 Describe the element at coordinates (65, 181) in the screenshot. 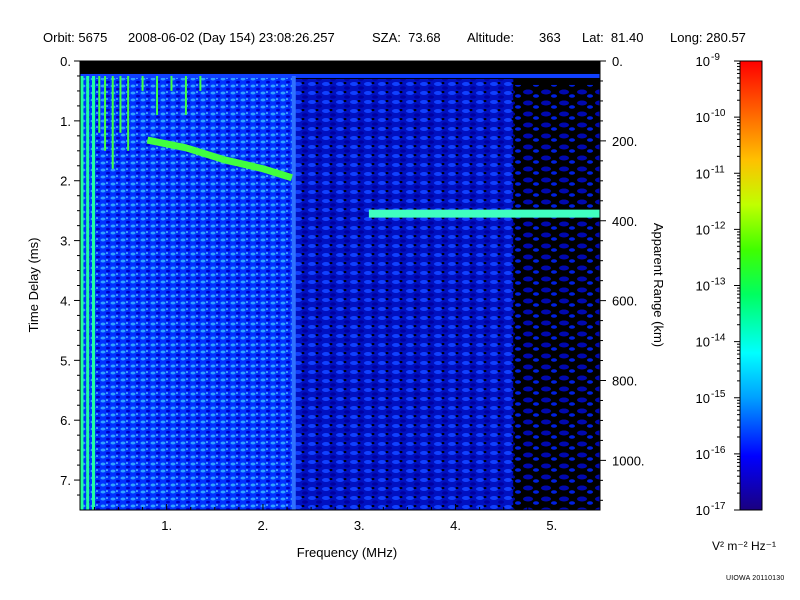

I see `y-tick-label: 2.` at that location.